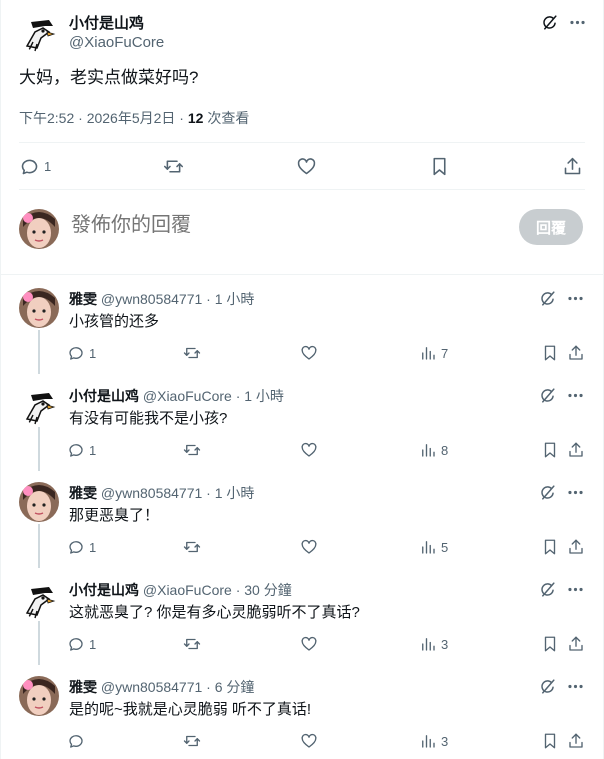 This screenshot has width=604, height=759. I want to click on author-name: 小付是山鸡, so click(106, 22).